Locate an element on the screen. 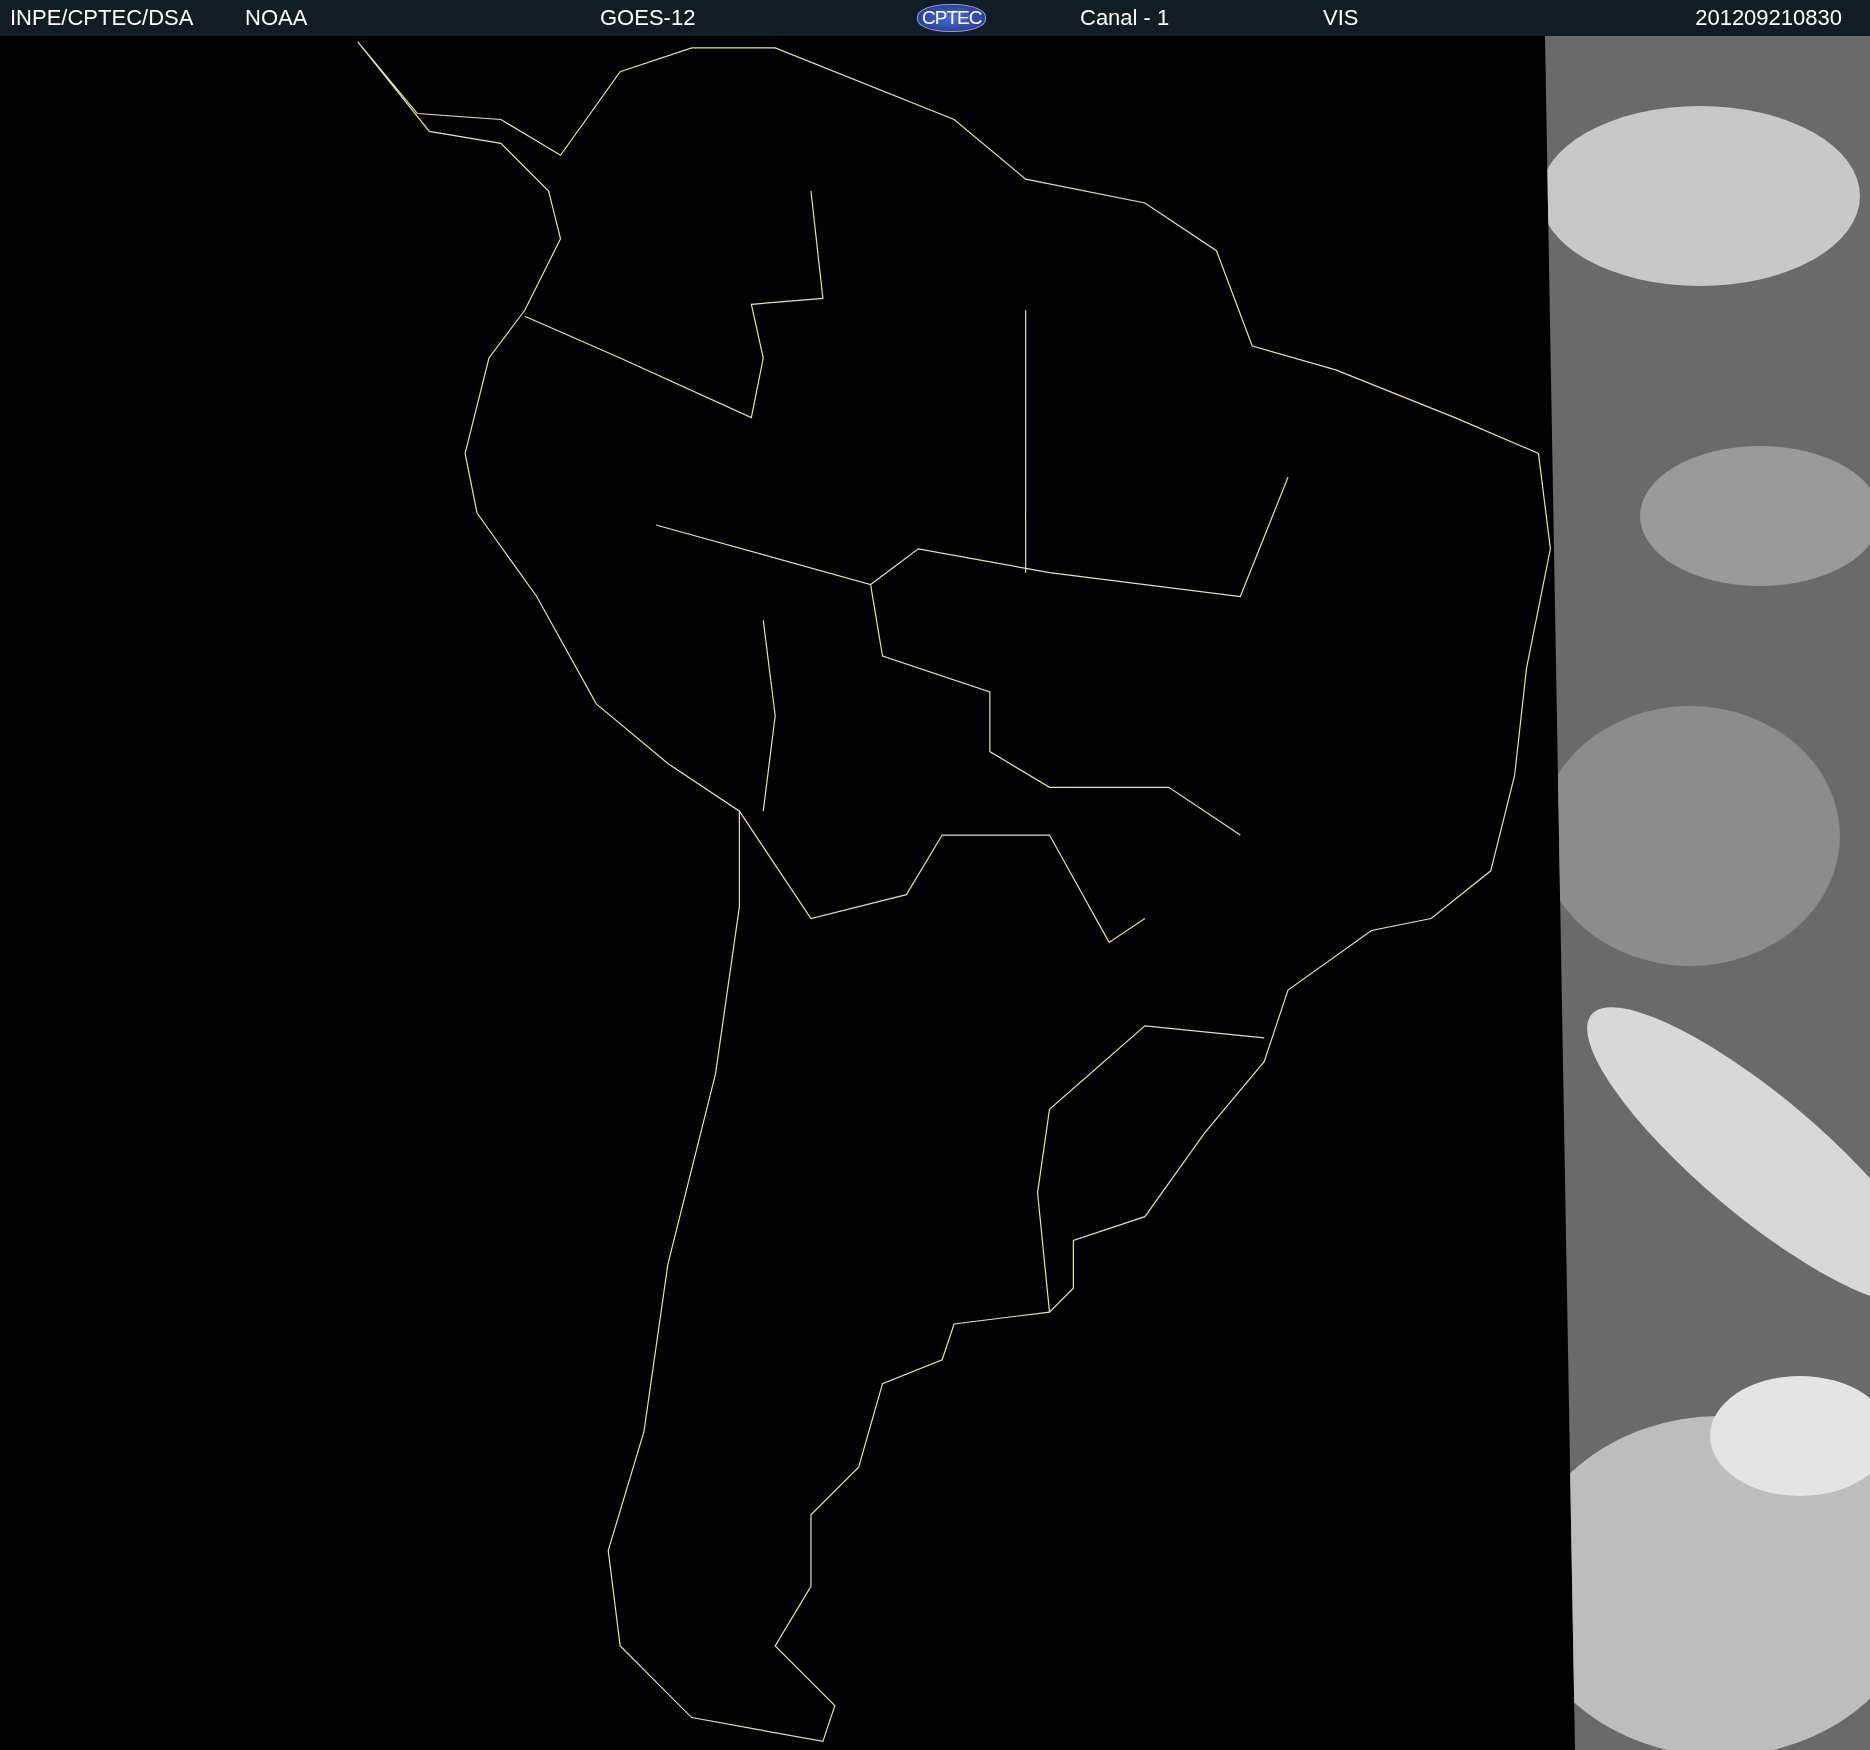 Image resolution: width=1870 pixels, height=1750 pixels. band-label: VIS is located at coordinates (1341, 18).